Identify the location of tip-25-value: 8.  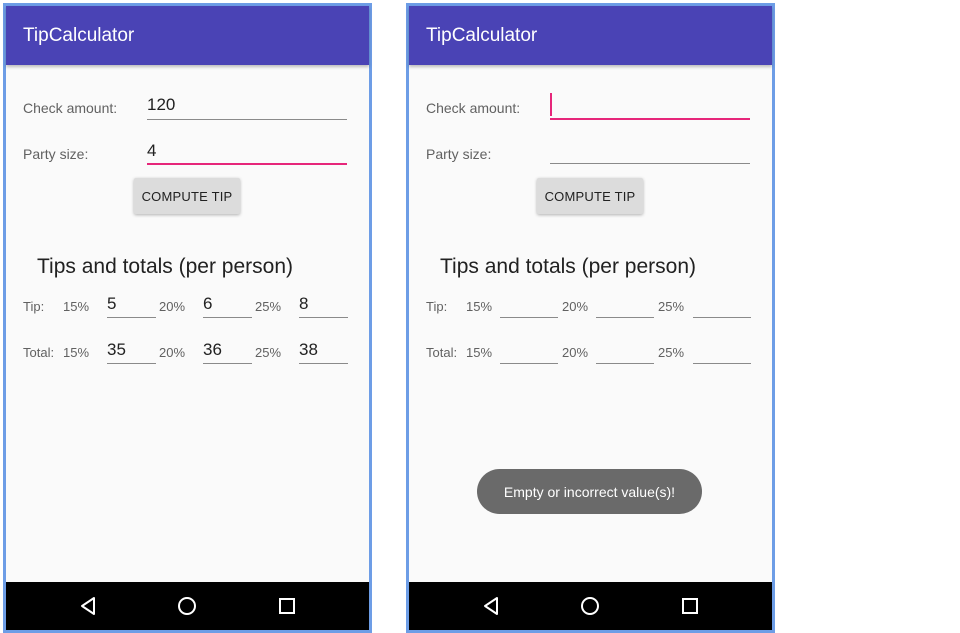
(304, 303).